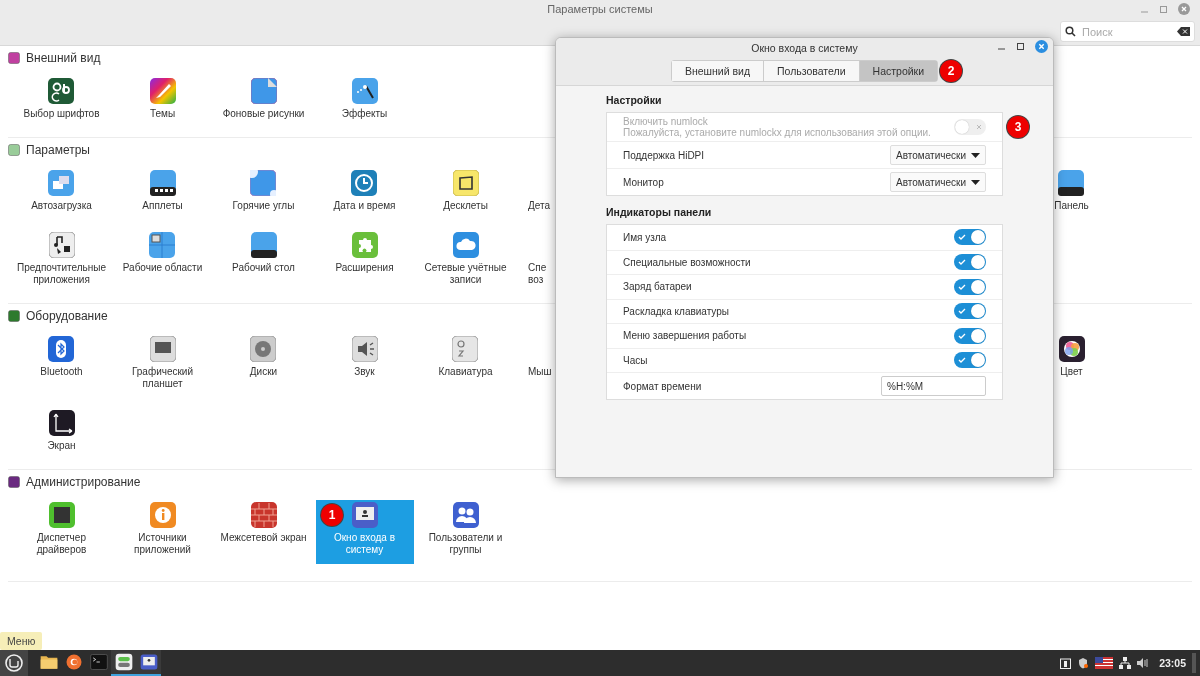 The width and height of the screenshot is (1200, 676). What do you see at coordinates (777, 132) in the screenshot?
I see `setting-hint: Пожалуйста, установите numlockx для использования этой опции.` at bounding box center [777, 132].